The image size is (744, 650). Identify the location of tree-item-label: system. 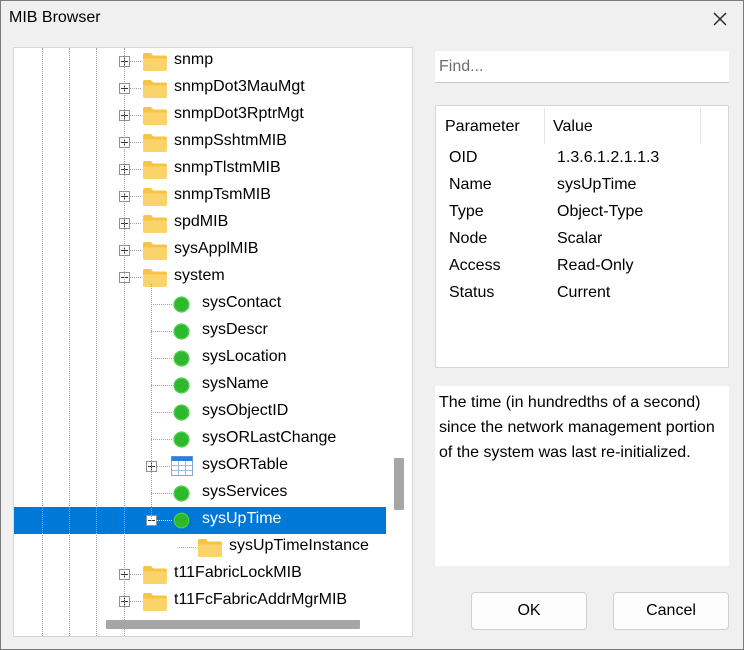
(199, 275).